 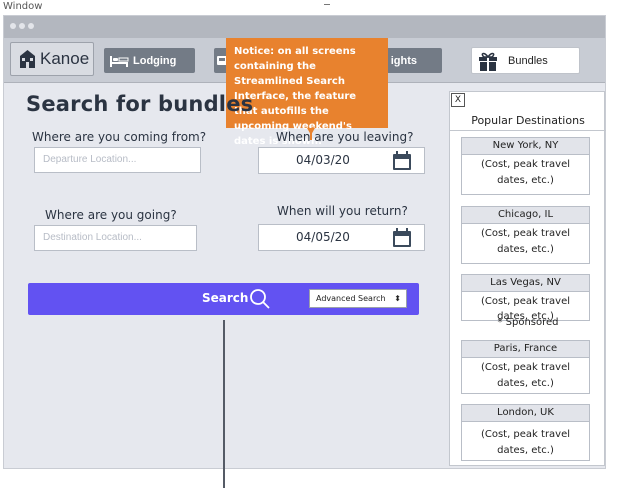 I want to click on minimize-window-dot, so click(x=22, y=26).